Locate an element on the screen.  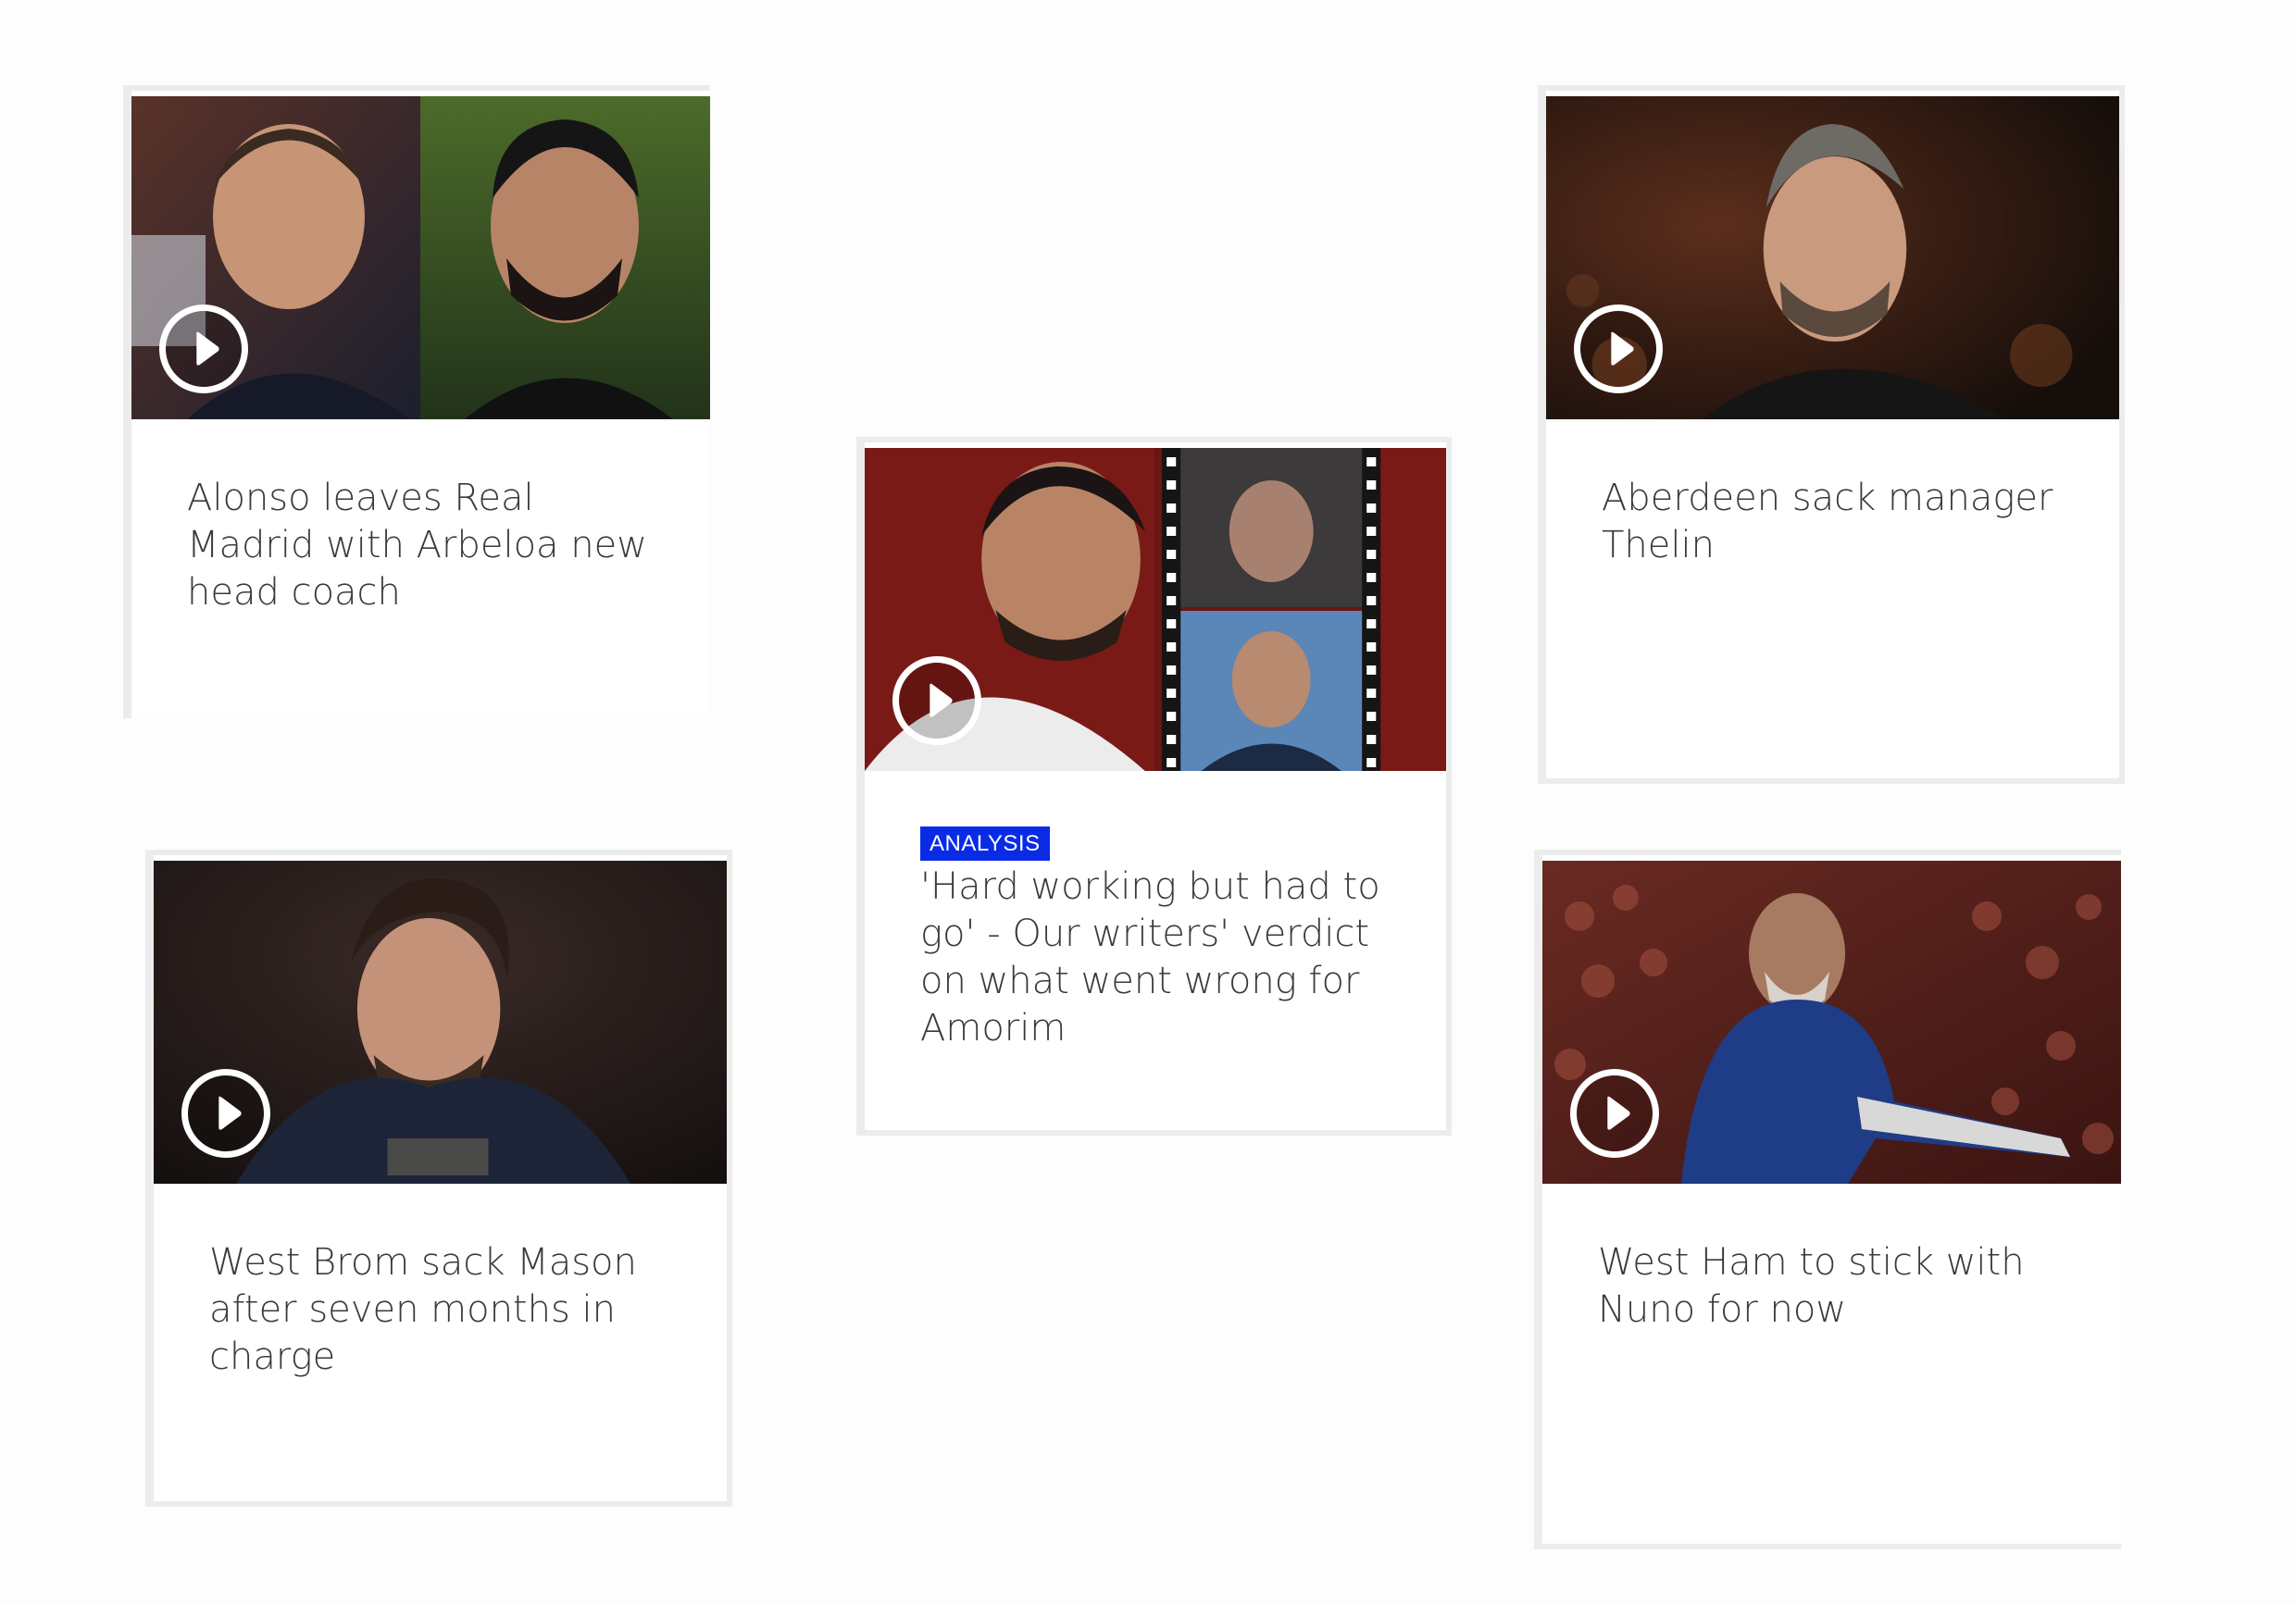
news-card-aberdeen: Aberdeen sack manager Thelin is located at coordinates (1831, 434).